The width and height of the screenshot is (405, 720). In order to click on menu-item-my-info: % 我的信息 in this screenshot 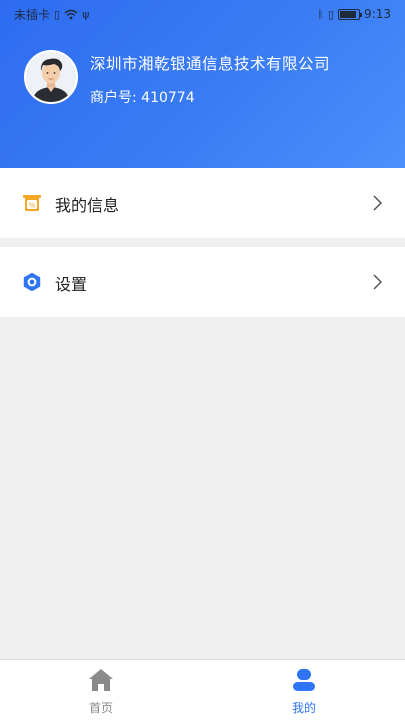, I will do `click(202, 203)`.